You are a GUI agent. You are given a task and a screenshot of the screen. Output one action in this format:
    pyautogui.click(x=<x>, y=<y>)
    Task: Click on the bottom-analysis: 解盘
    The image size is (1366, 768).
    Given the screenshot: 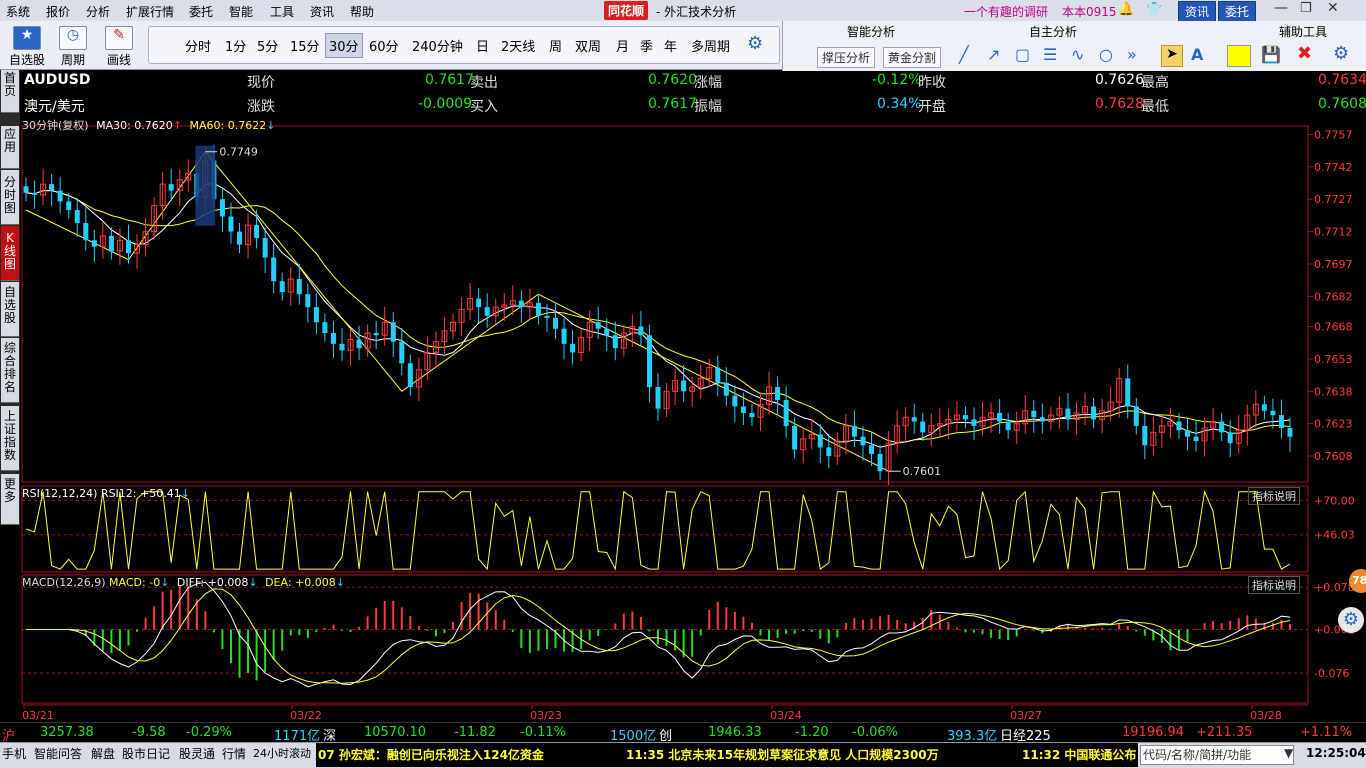 What is the action you would take?
    pyautogui.click(x=103, y=753)
    